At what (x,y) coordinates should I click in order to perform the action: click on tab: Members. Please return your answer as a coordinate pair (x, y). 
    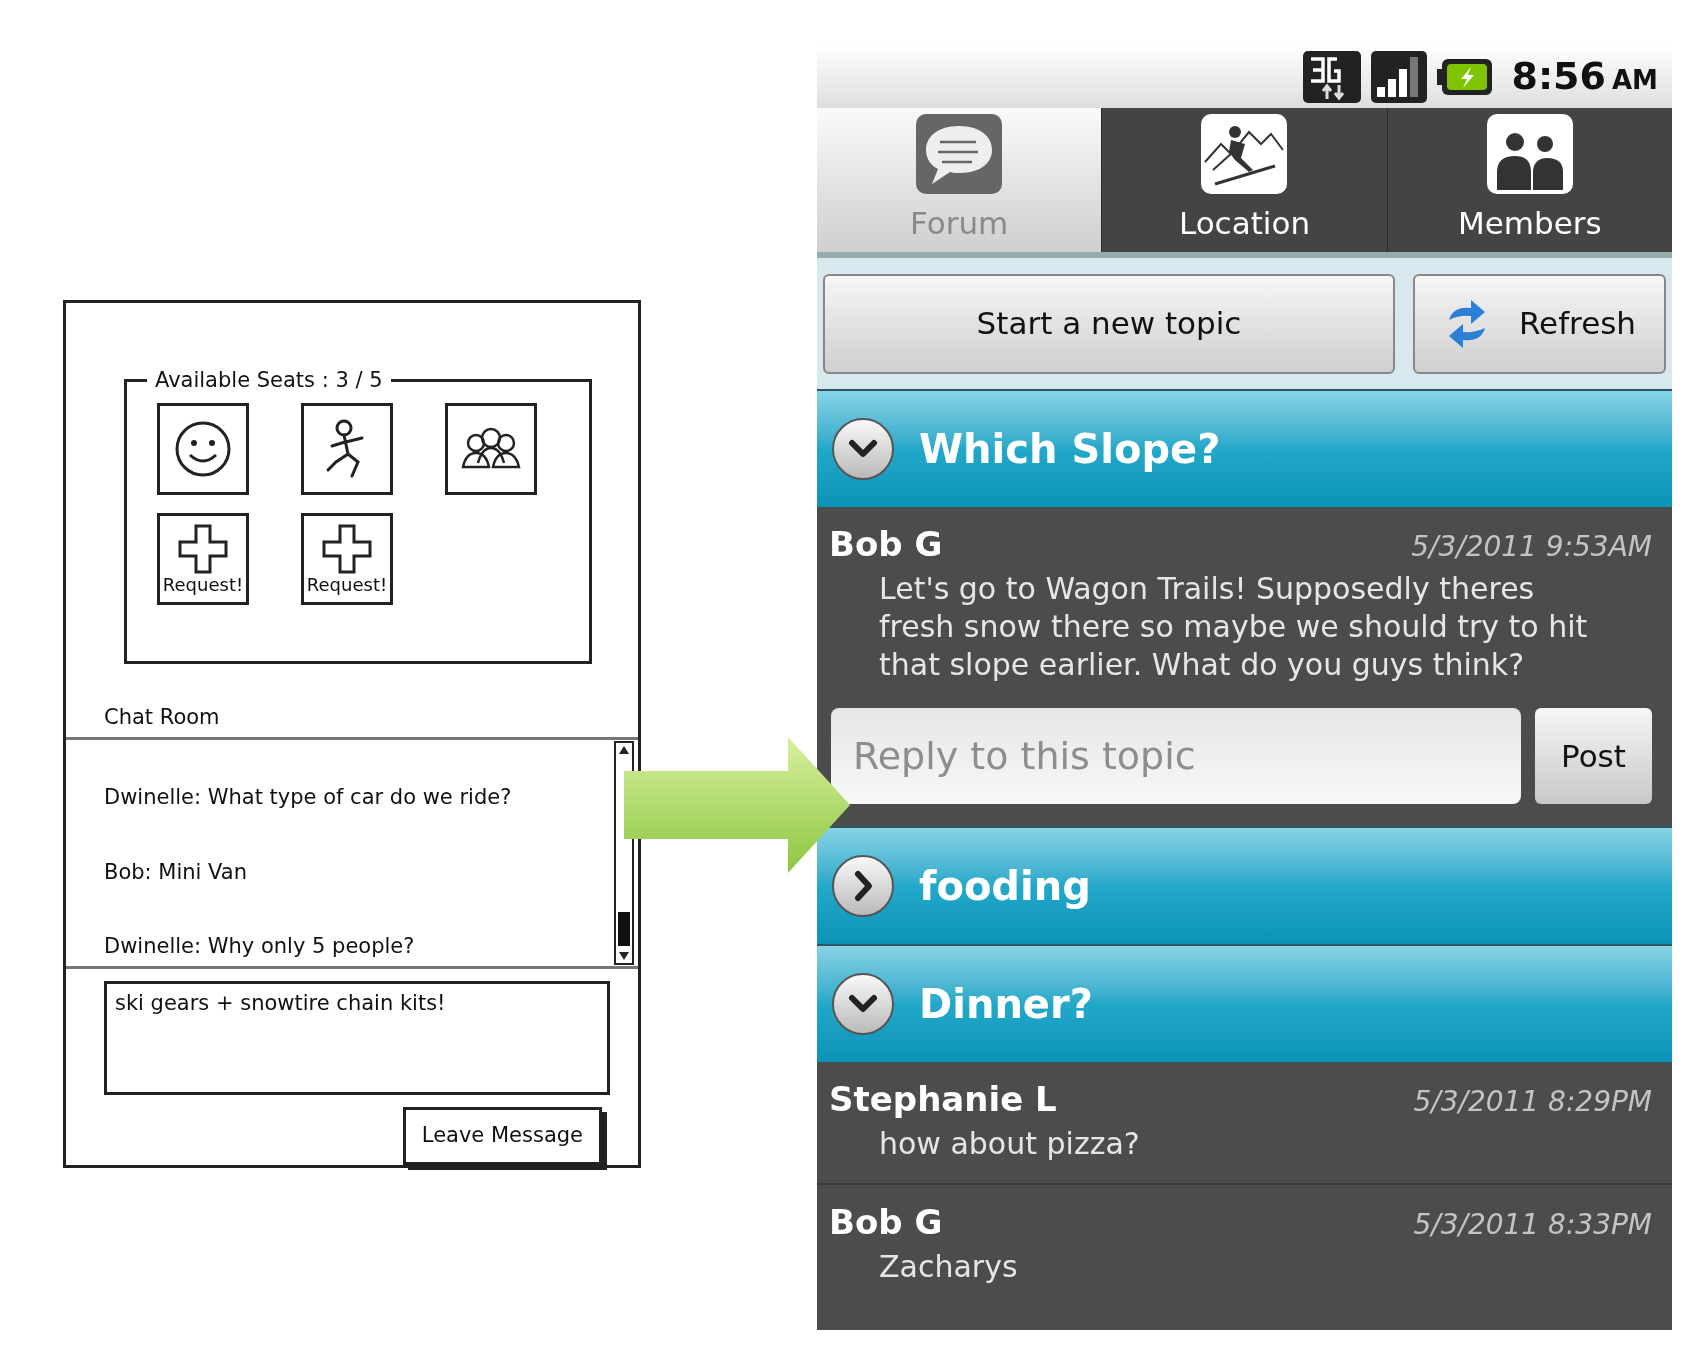
    Looking at the image, I should click on (1529, 180).